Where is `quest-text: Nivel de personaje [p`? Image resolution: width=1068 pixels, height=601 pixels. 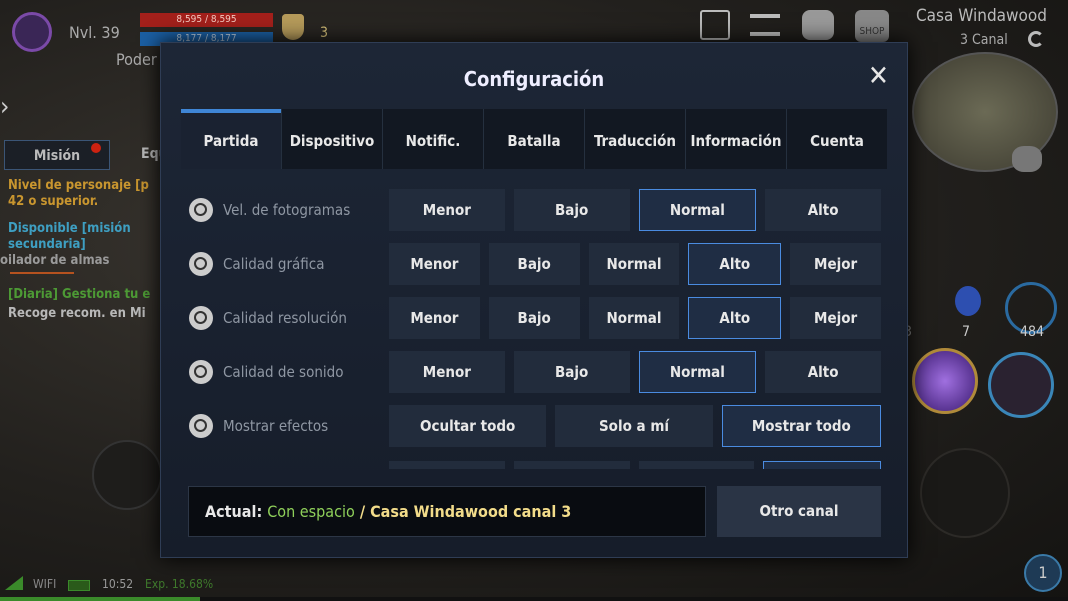 quest-text: Nivel de personaje [p is located at coordinates (78, 185).